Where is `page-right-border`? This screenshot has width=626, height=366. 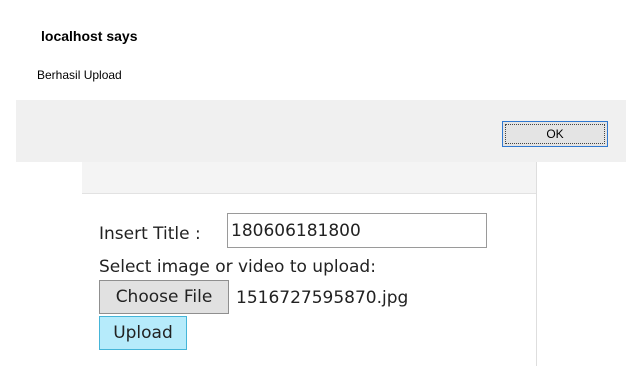
page-right-border is located at coordinates (536, 264).